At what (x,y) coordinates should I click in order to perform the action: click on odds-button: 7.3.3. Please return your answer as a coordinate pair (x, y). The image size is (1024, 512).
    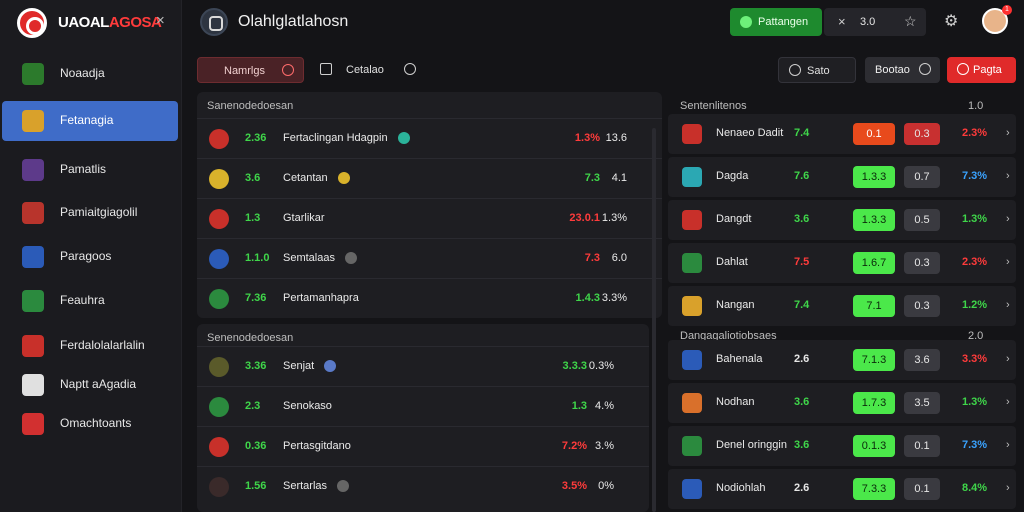
    Looking at the image, I should click on (874, 489).